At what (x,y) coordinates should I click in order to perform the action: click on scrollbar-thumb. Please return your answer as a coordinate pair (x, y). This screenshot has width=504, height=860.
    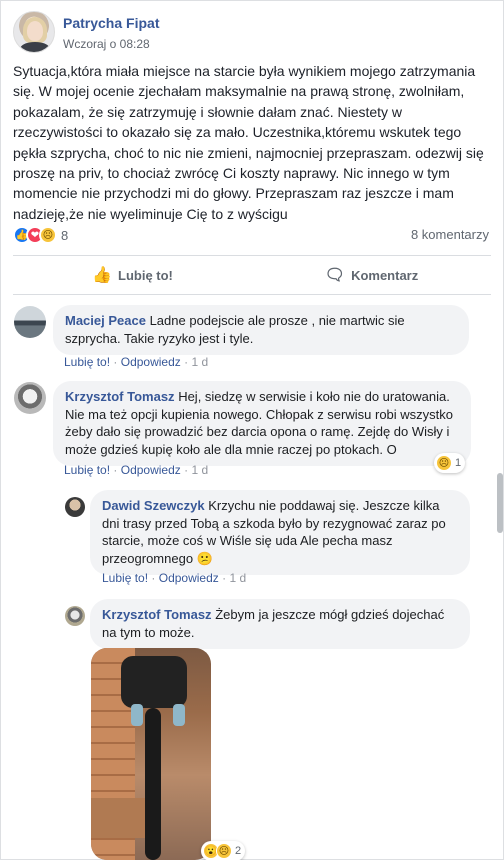
    Looking at the image, I should click on (500, 503).